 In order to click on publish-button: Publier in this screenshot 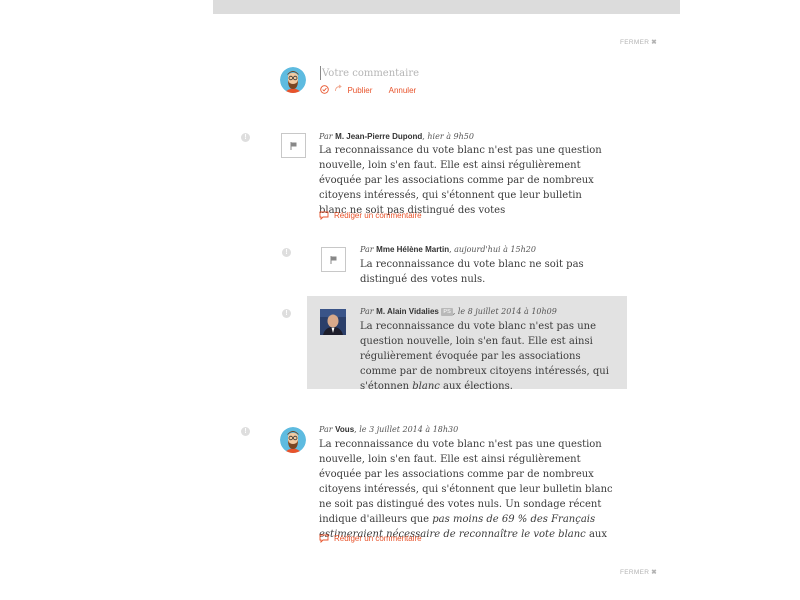, I will do `click(359, 90)`.